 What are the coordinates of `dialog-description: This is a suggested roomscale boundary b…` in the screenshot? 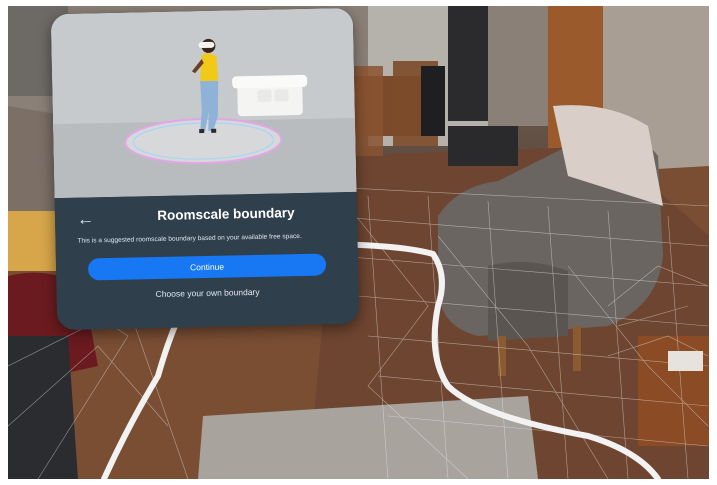 It's located at (189, 238).